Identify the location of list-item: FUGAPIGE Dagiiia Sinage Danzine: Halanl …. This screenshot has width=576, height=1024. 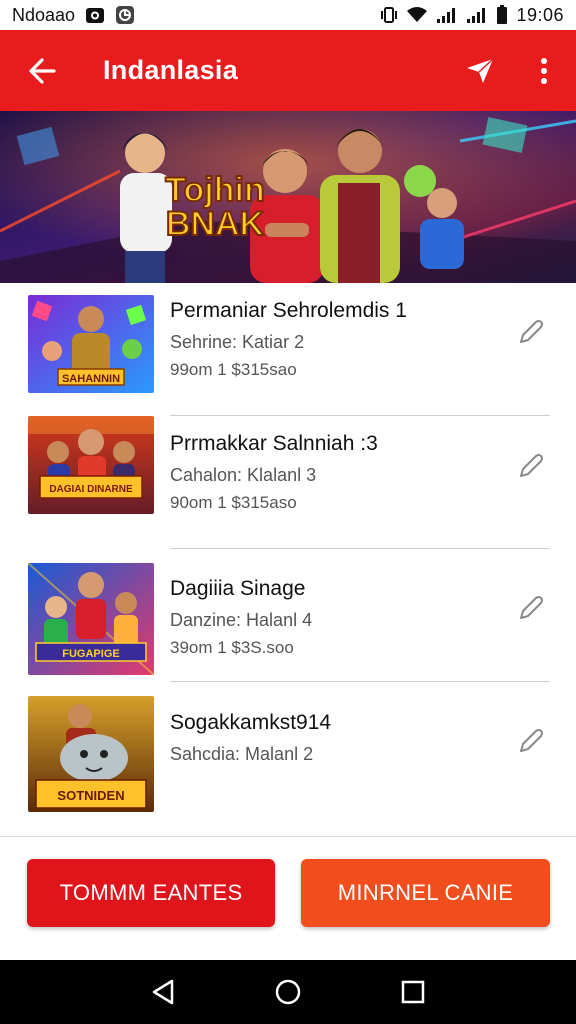
(288, 615).